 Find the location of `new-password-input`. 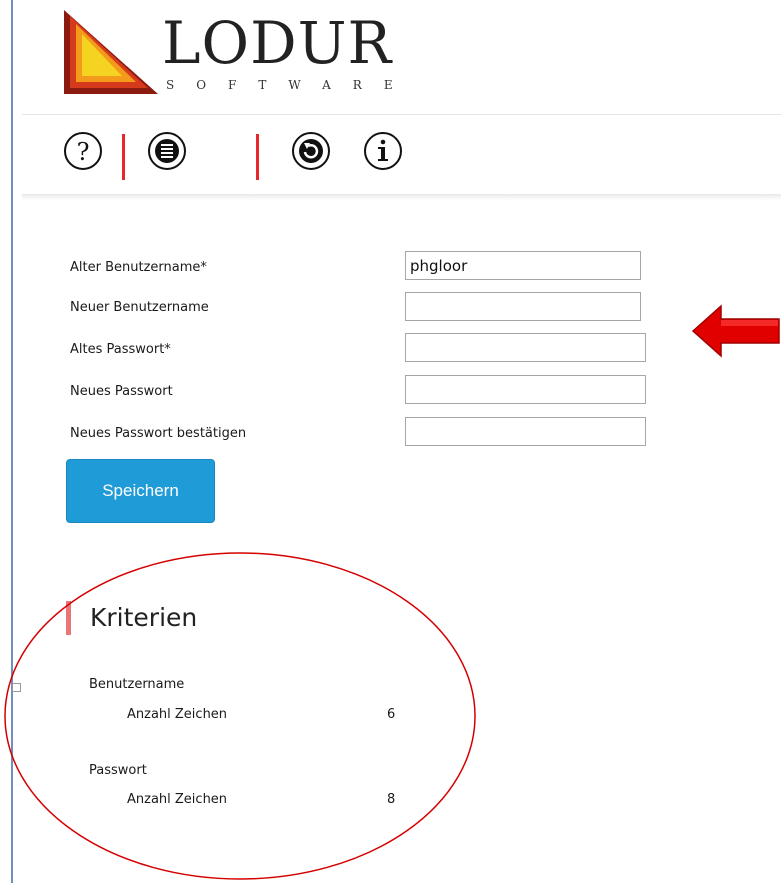

new-password-input is located at coordinates (525, 389).